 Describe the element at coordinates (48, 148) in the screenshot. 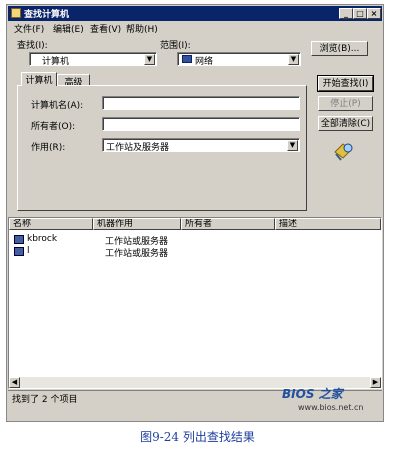

I see `role-label: 作用(R):` at that location.